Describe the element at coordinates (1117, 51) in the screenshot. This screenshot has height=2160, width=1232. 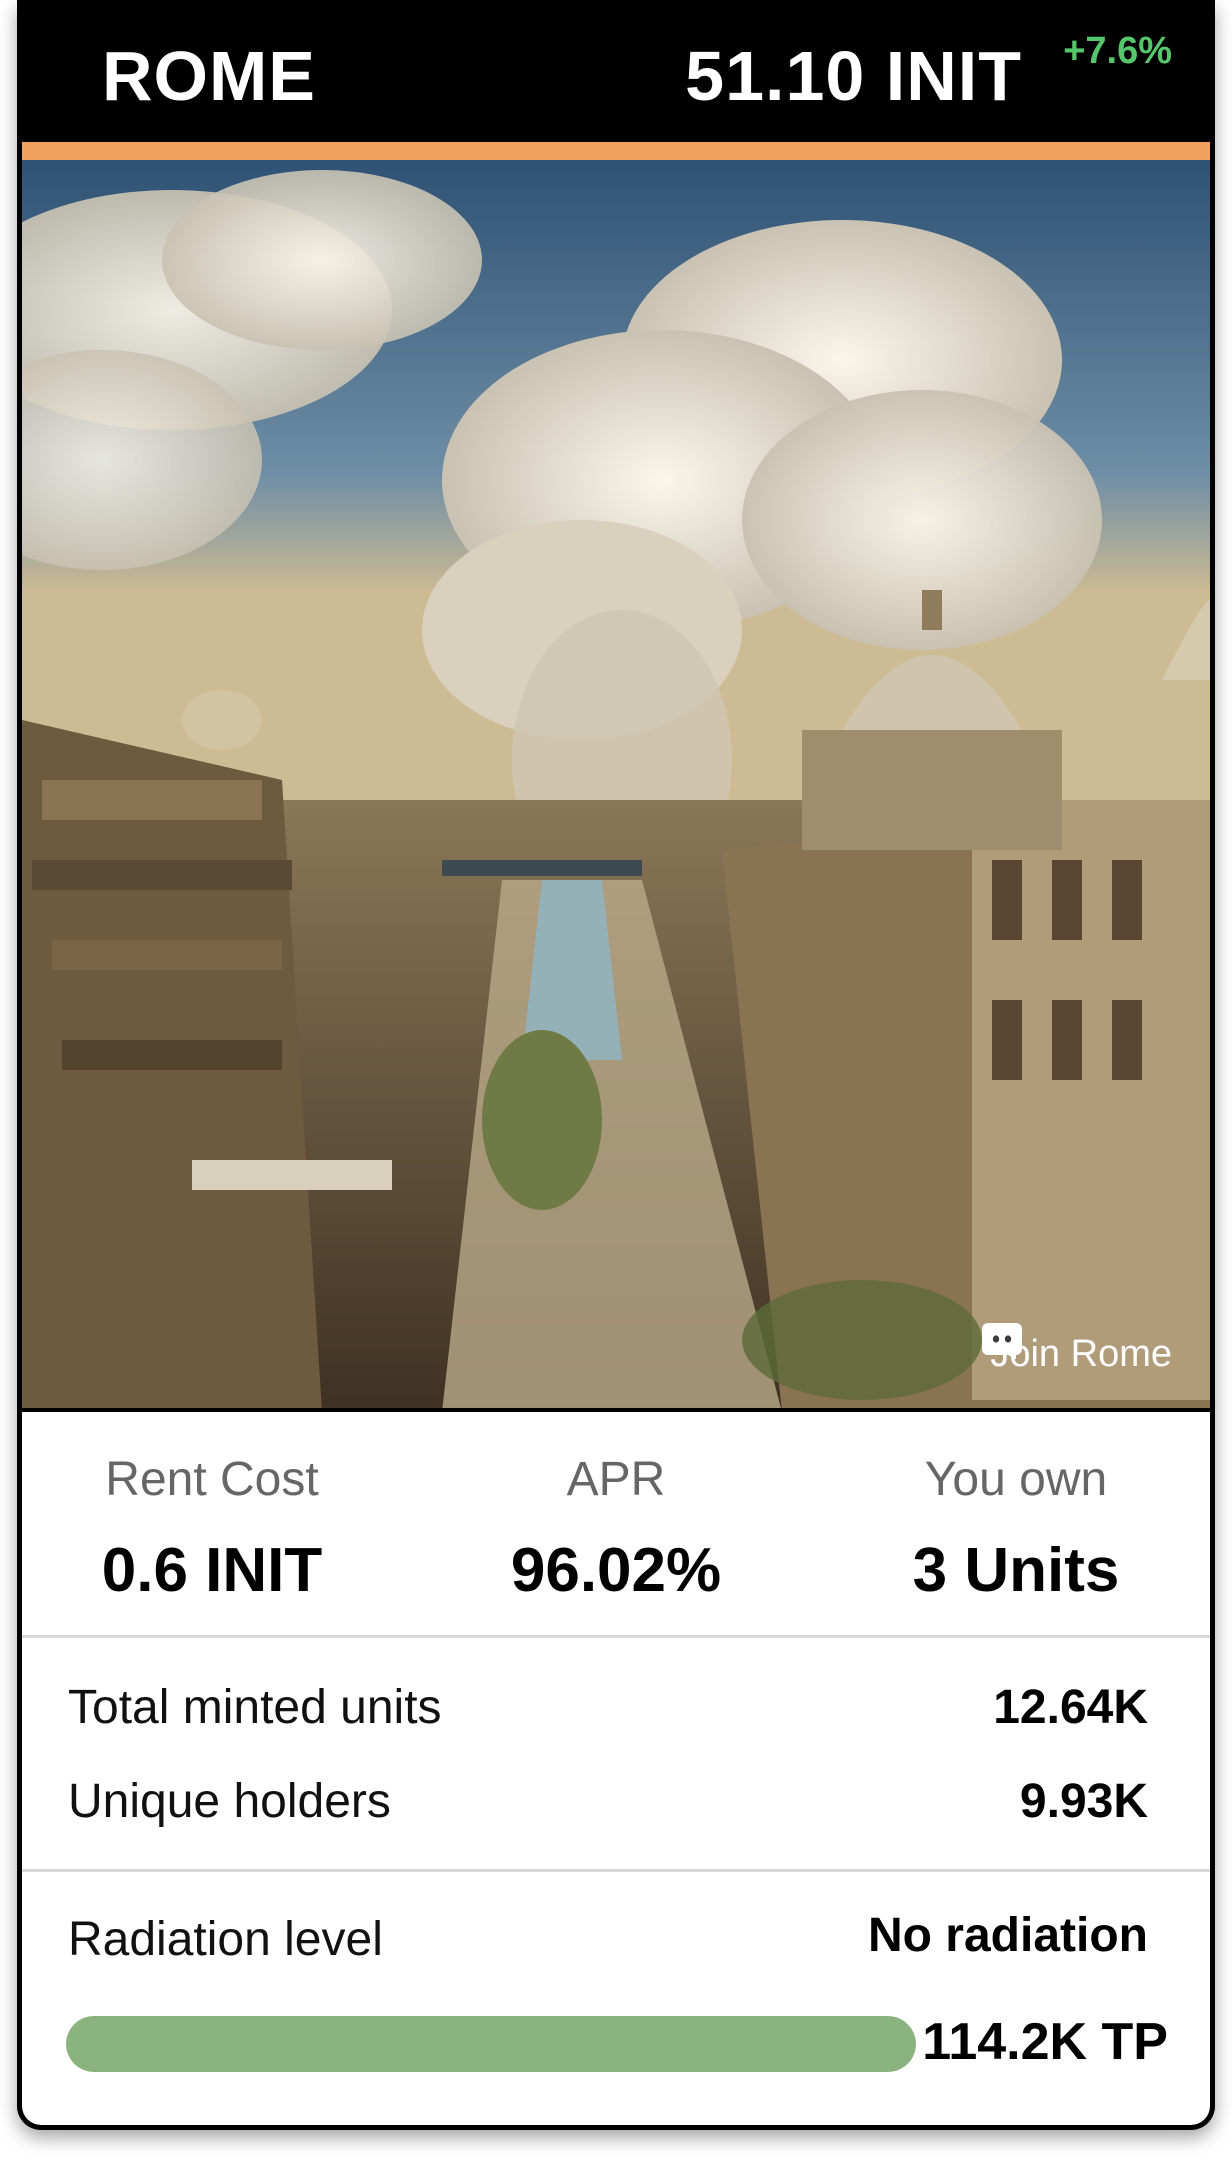
I see `price-change-badge: +7.6%` at that location.